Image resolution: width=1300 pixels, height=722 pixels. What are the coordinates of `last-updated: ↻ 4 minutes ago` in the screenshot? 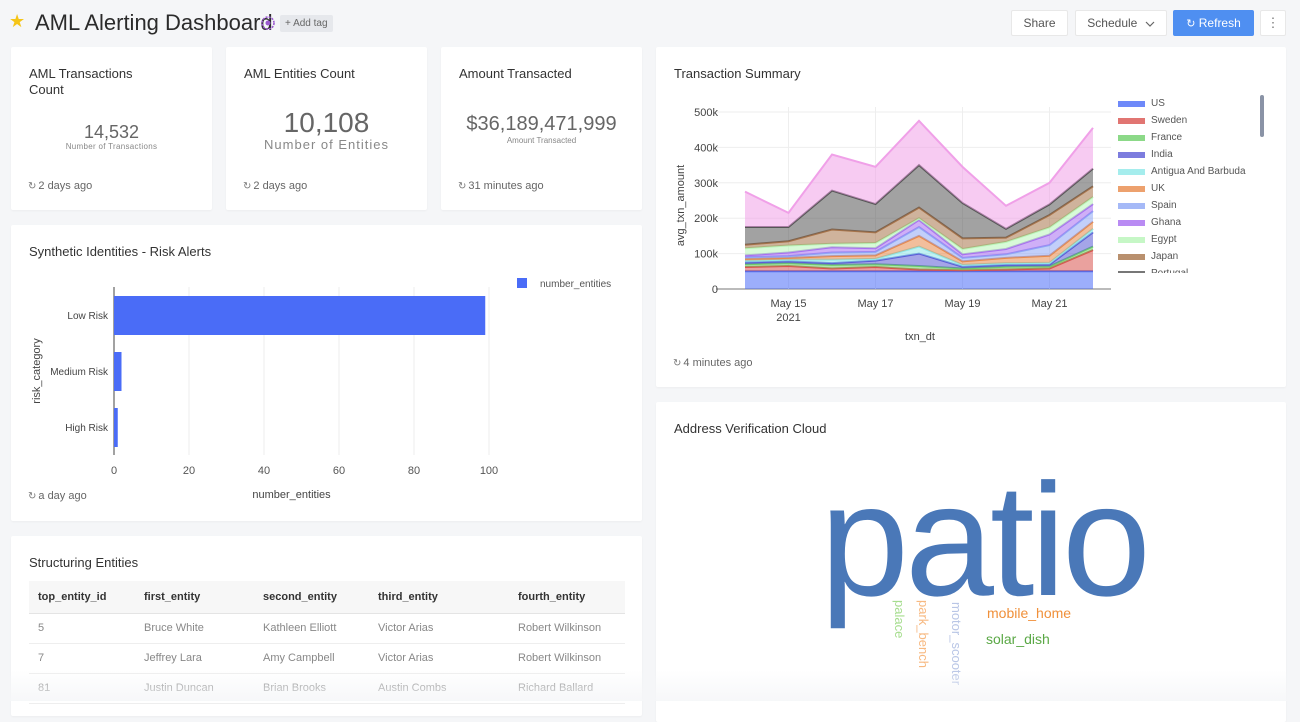 It's located at (713, 363).